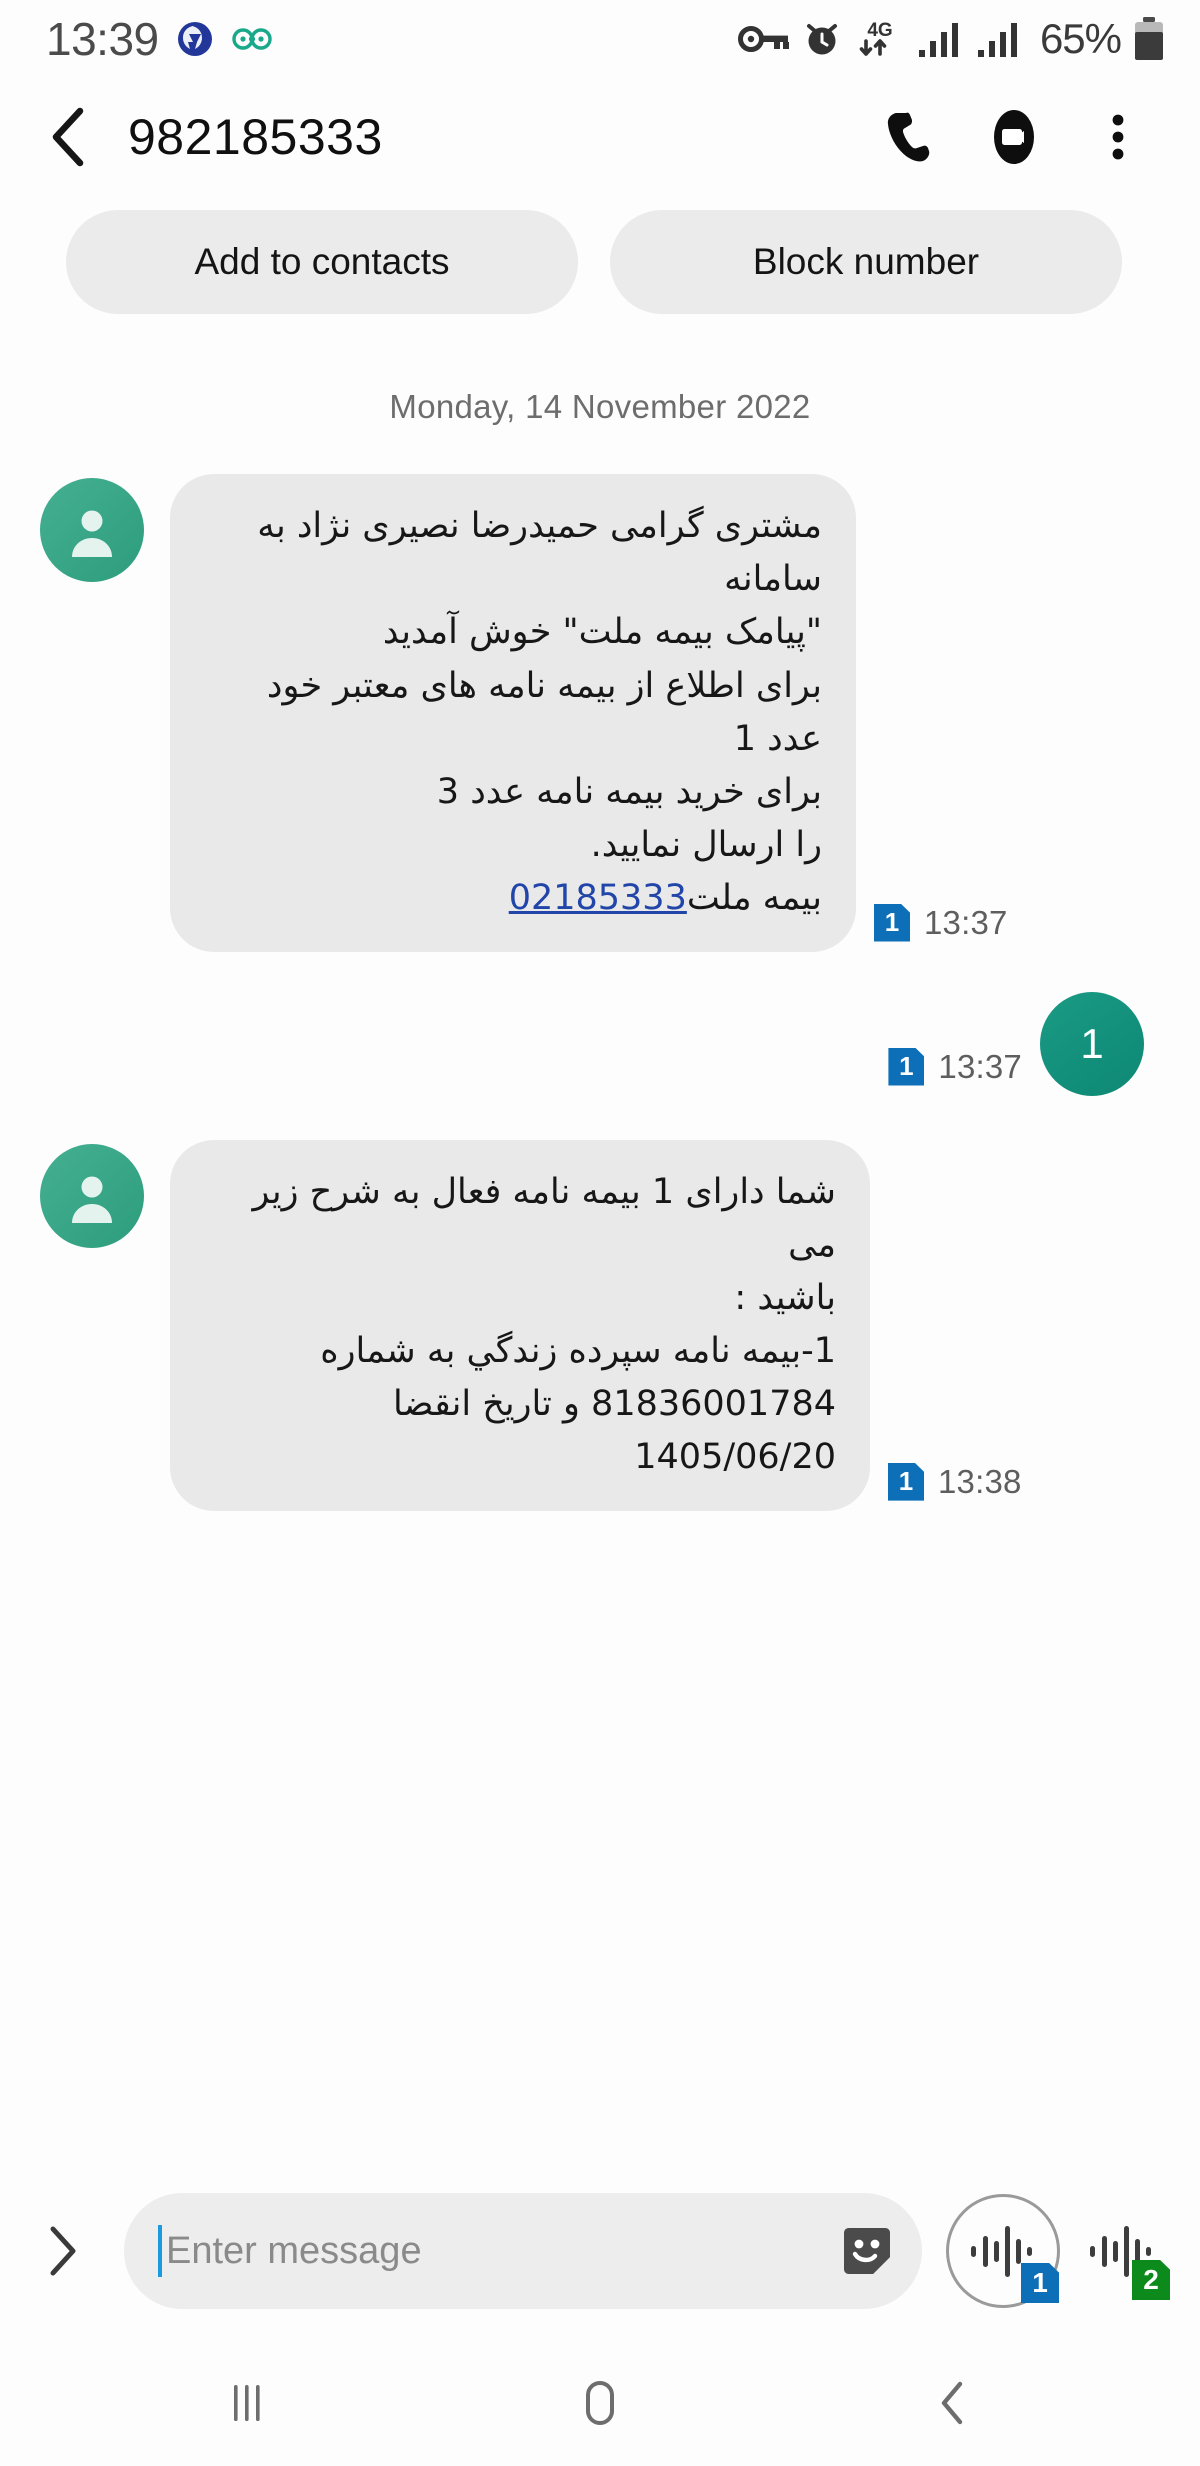 The image size is (1200, 2466). Describe the element at coordinates (102, 39) in the screenshot. I see `status-clock: 13:39` at that location.